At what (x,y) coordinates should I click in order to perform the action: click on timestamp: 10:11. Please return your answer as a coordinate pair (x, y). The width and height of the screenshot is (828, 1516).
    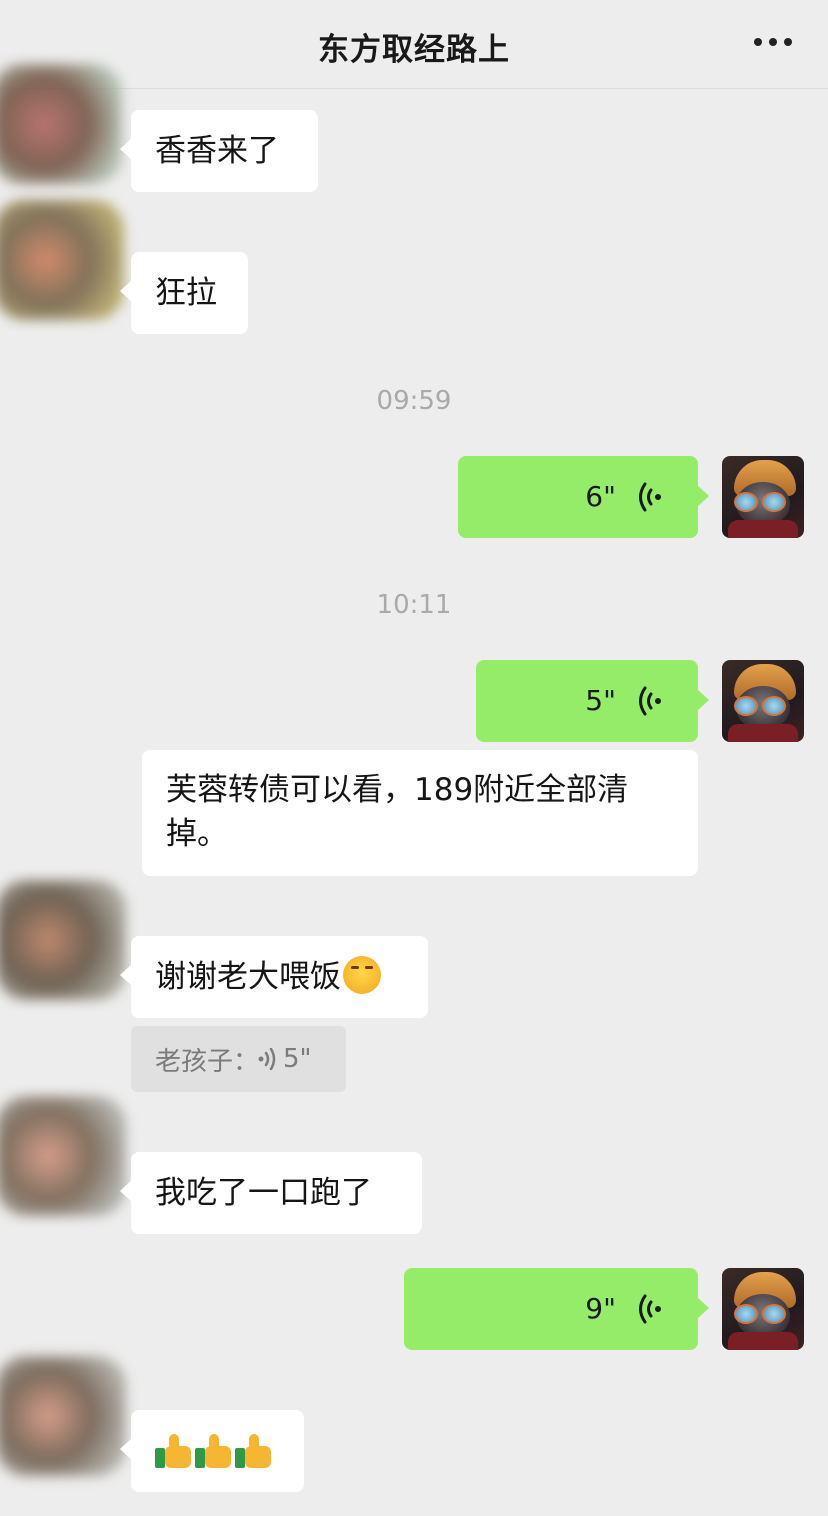
    Looking at the image, I should click on (414, 605).